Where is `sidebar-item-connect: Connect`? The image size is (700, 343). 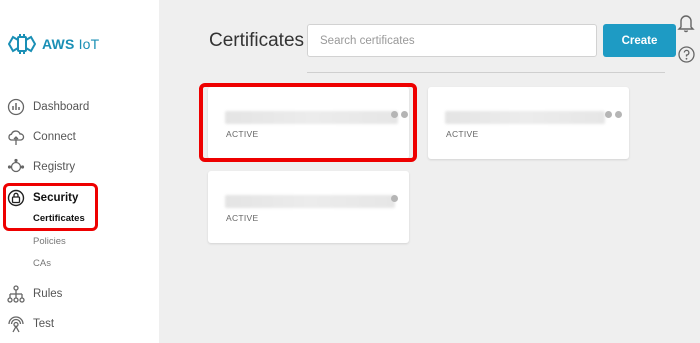
sidebar-item-connect: Connect is located at coordinates (41, 137).